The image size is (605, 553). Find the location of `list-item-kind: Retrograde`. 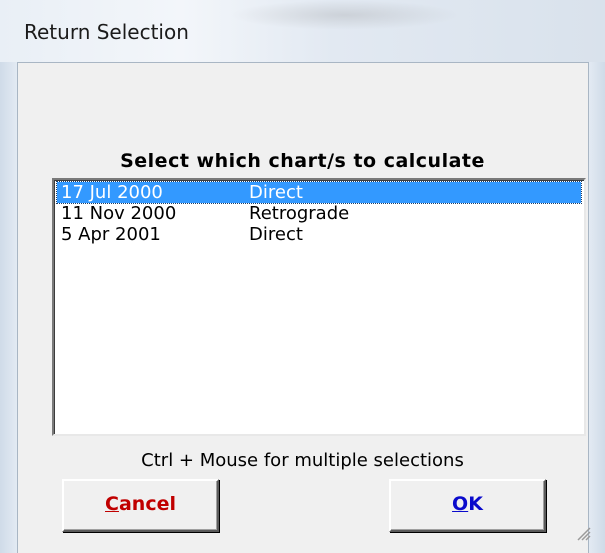

list-item-kind: Retrograde is located at coordinates (299, 213).